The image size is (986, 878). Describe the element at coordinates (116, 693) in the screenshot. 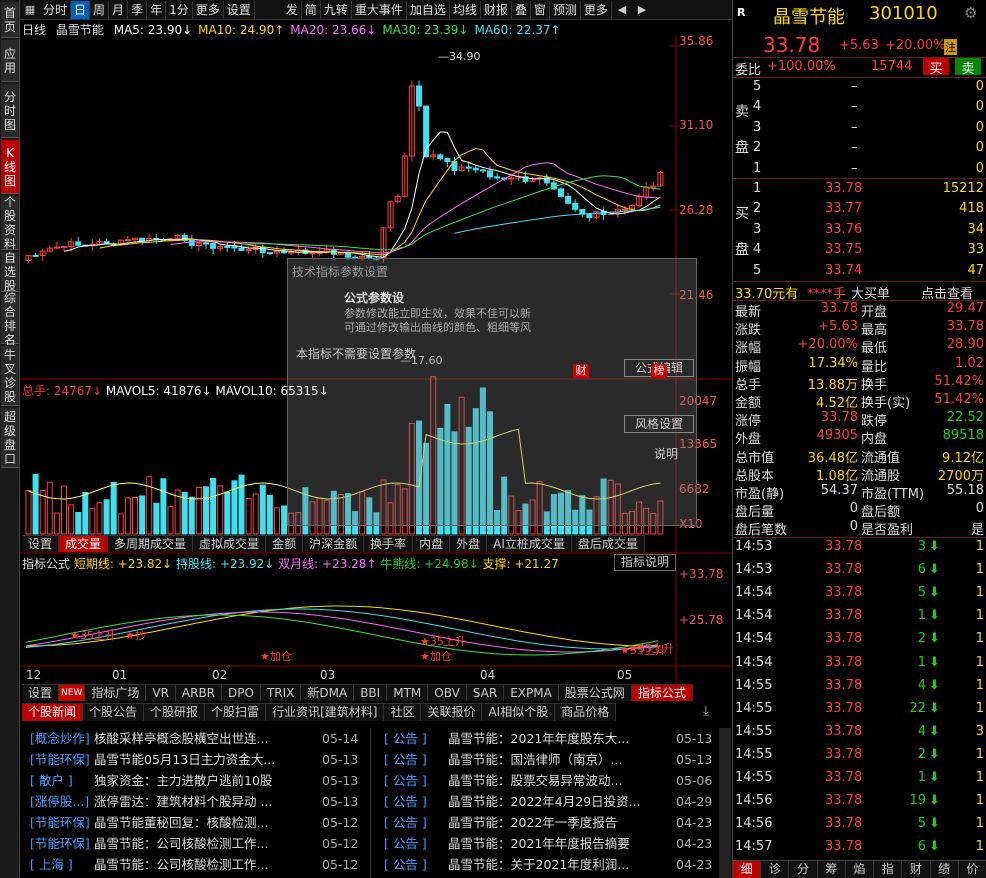

I see `ind-tab-1: 指标广场` at that location.